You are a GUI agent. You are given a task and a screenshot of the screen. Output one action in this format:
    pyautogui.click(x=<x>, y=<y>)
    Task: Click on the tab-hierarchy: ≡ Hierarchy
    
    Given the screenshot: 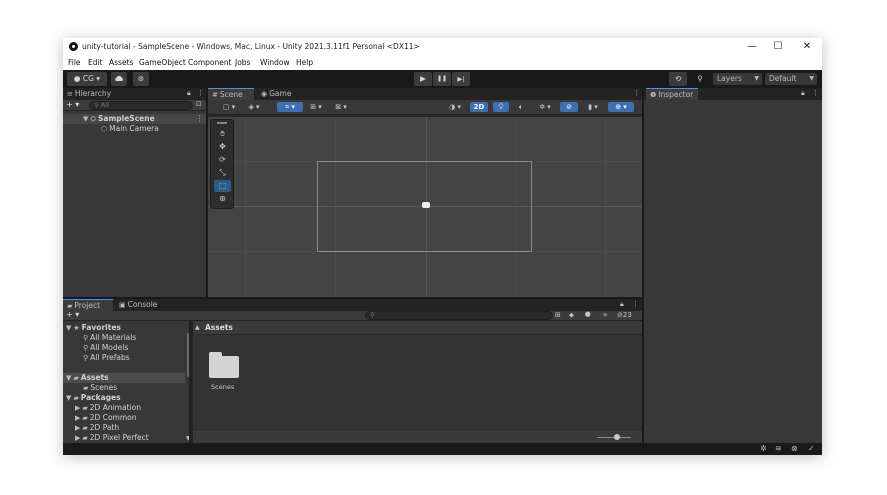 What is the action you would take?
    pyautogui.click(x=93, y=94)
    